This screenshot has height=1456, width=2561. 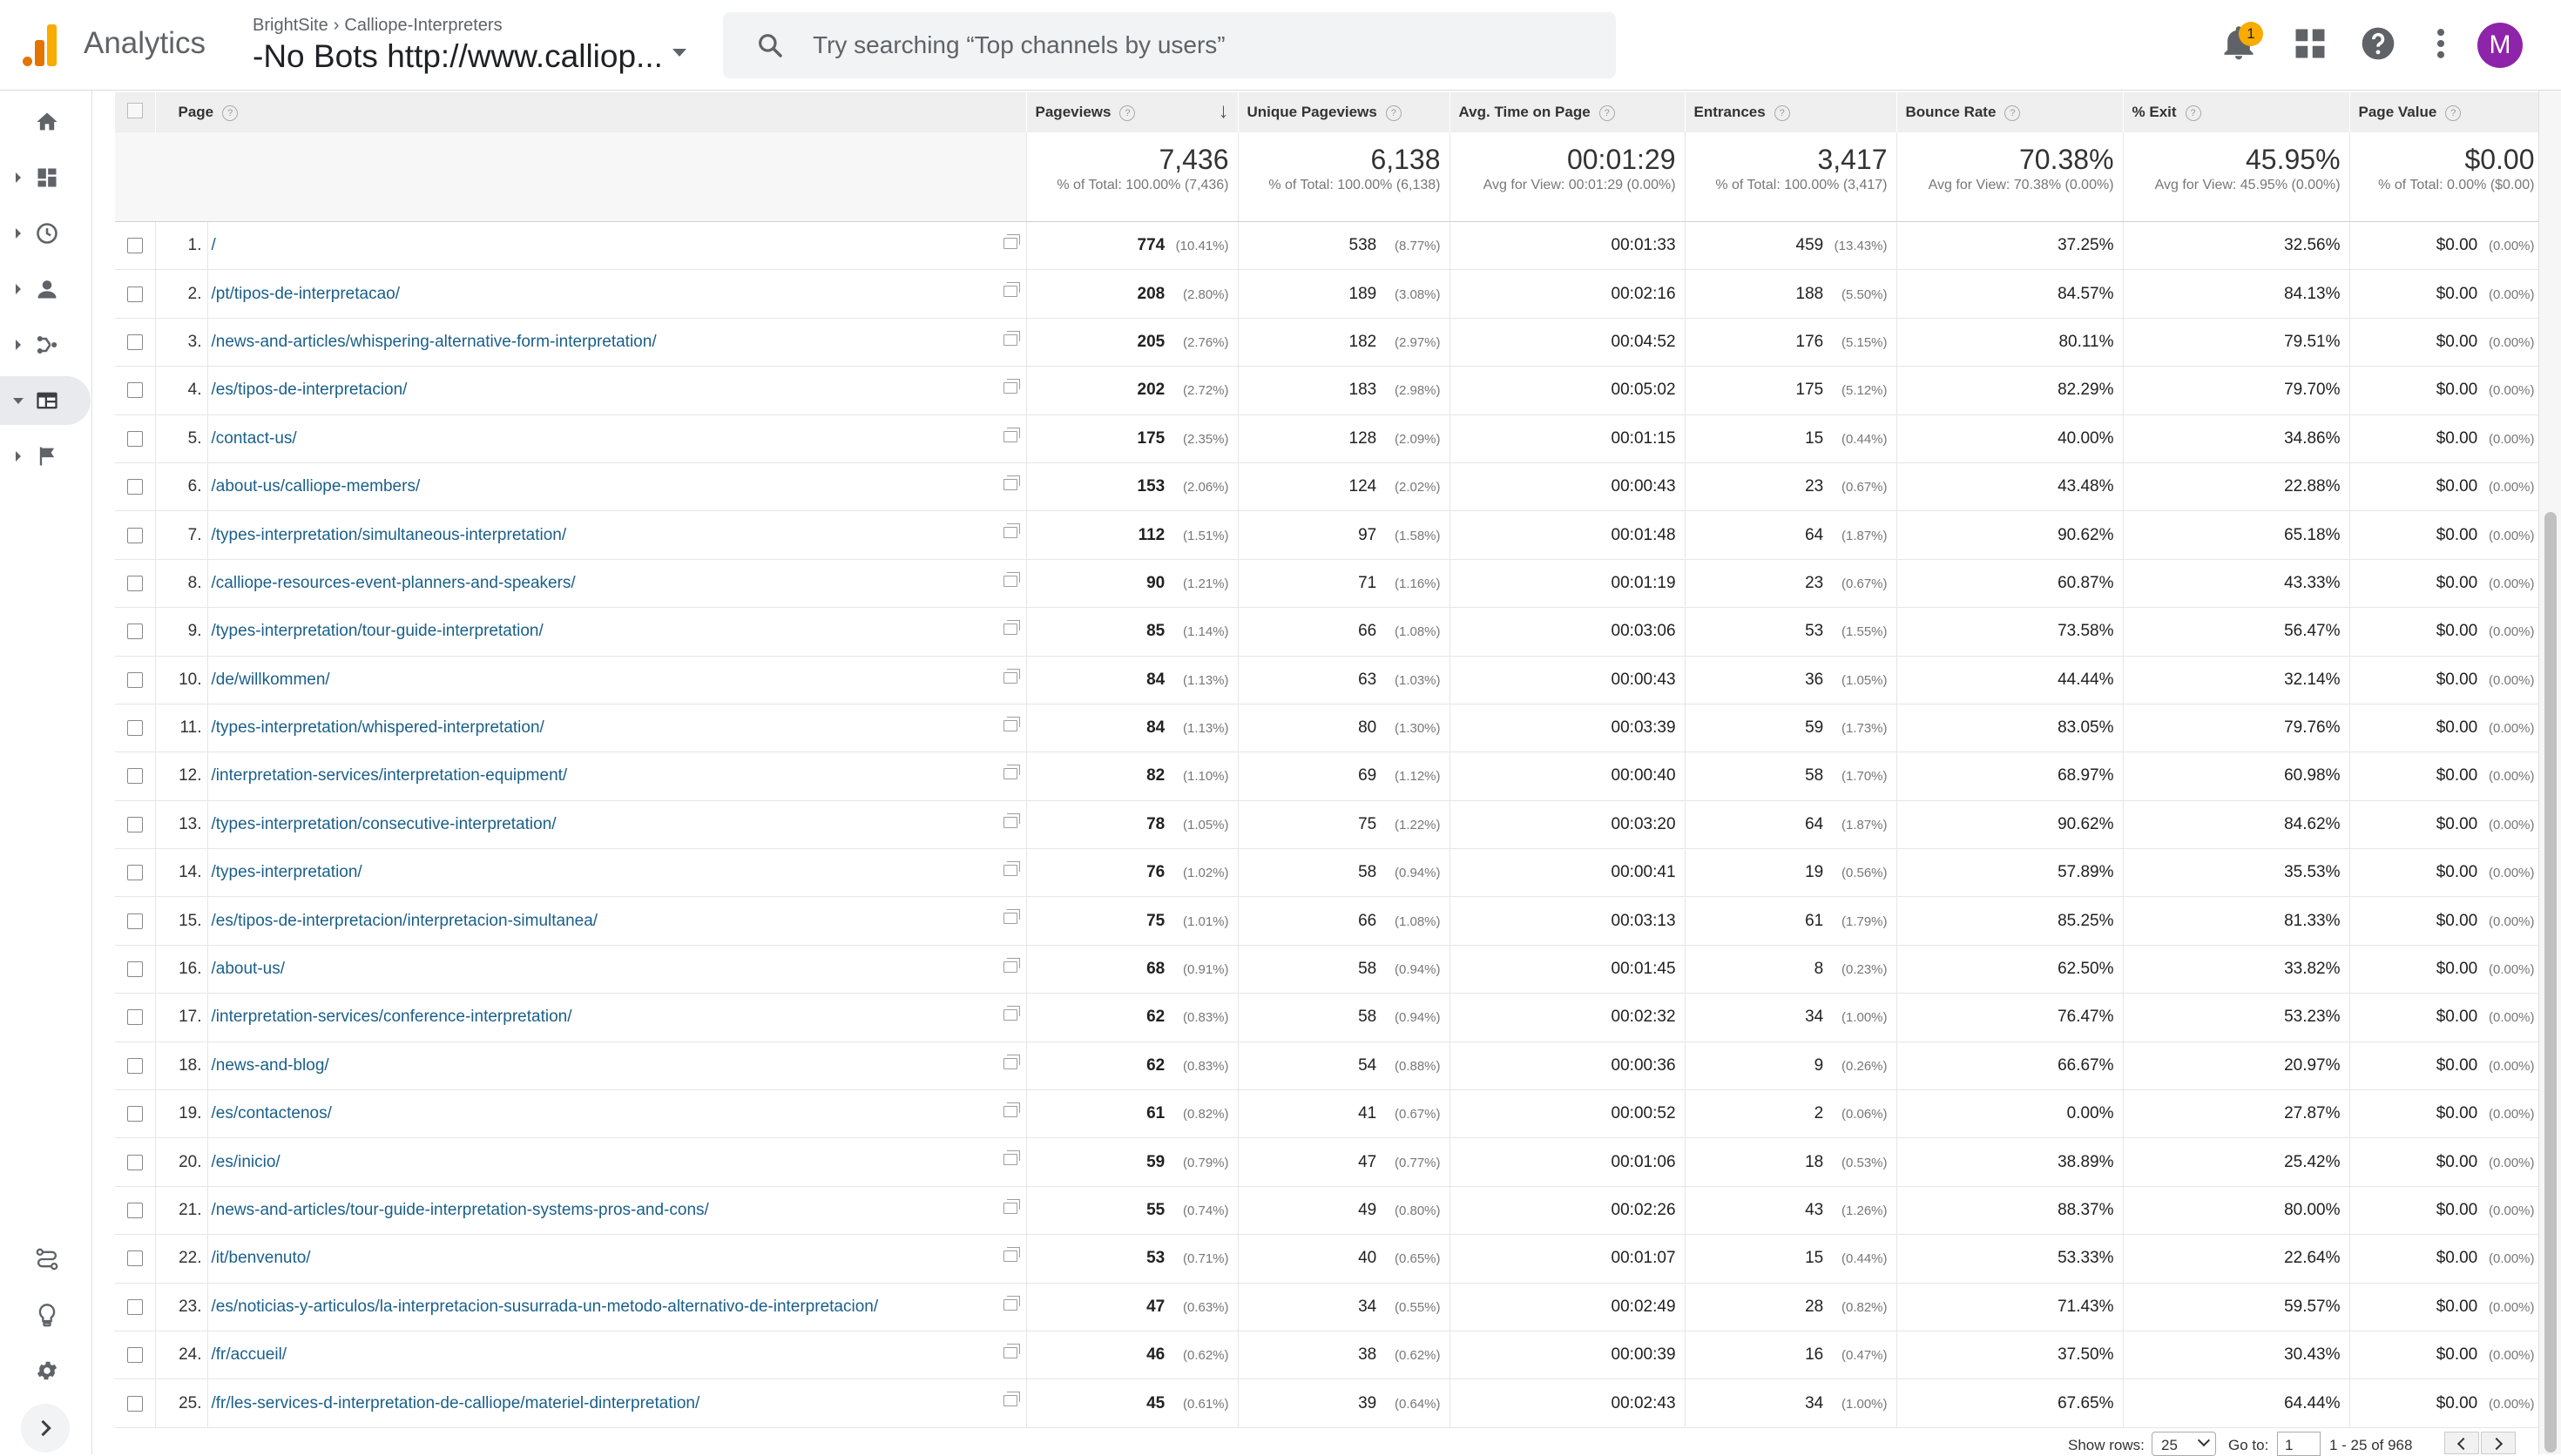 I want to click on page-link: /es/contactenos/, so click(x=272, y=1113).